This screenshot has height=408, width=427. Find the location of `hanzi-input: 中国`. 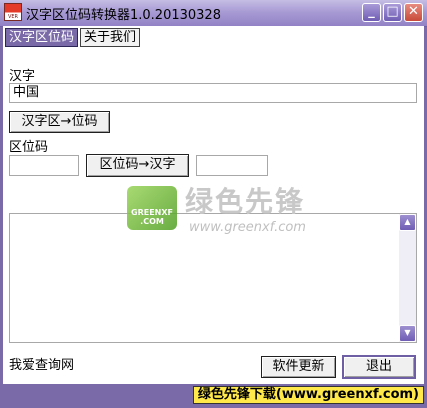

hanzi-input: 中国 is located at coordinates (213, 93).